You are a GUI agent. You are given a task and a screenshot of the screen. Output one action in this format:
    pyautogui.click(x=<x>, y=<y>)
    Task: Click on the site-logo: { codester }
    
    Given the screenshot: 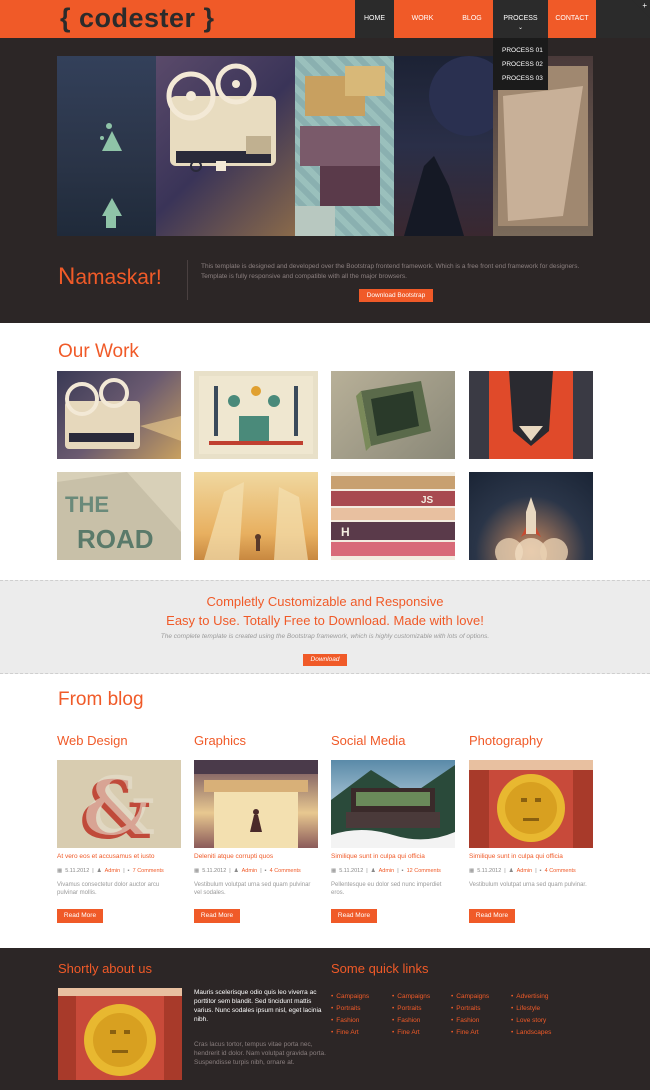 What is the action you would take?
    pyautogui.click(x=137, y=18)
    